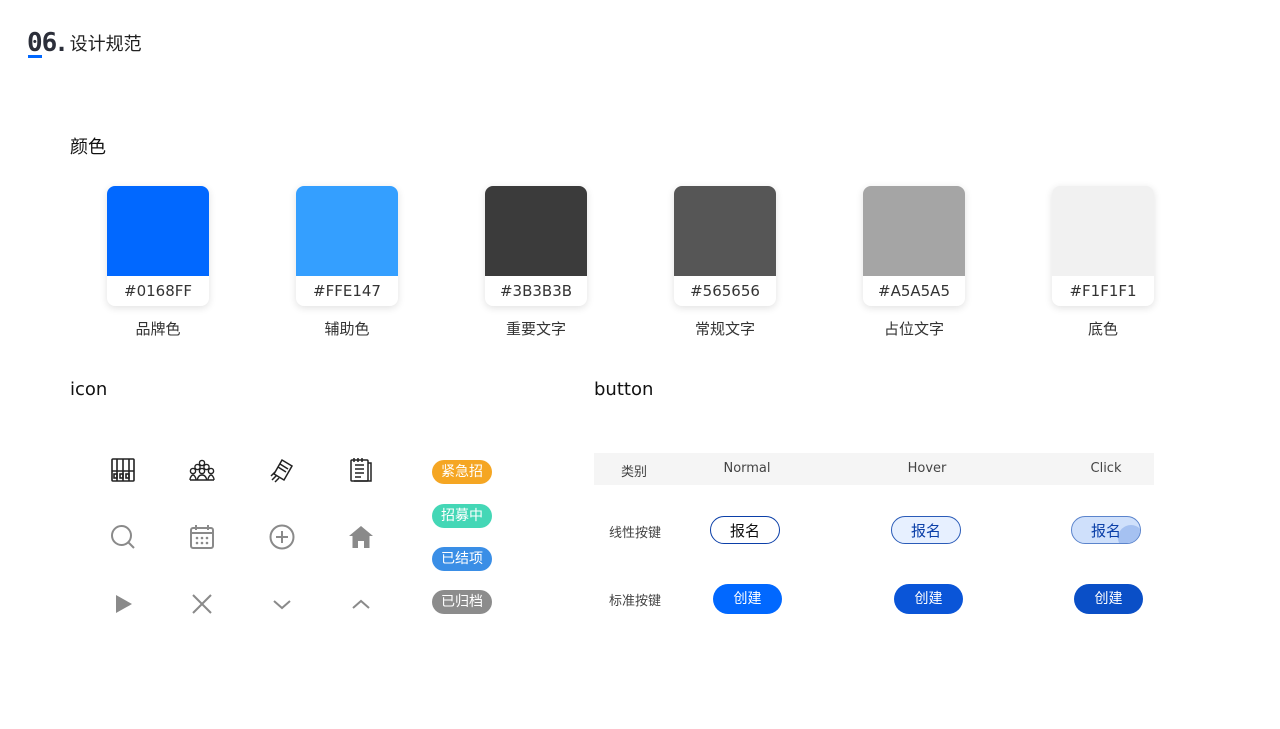 The width and height of the screenshot is (1280, 729). Describe the element at coordinates (536, 291) in the screenshot. I see `swatch-hex-label: #3B3B3B` at that location.